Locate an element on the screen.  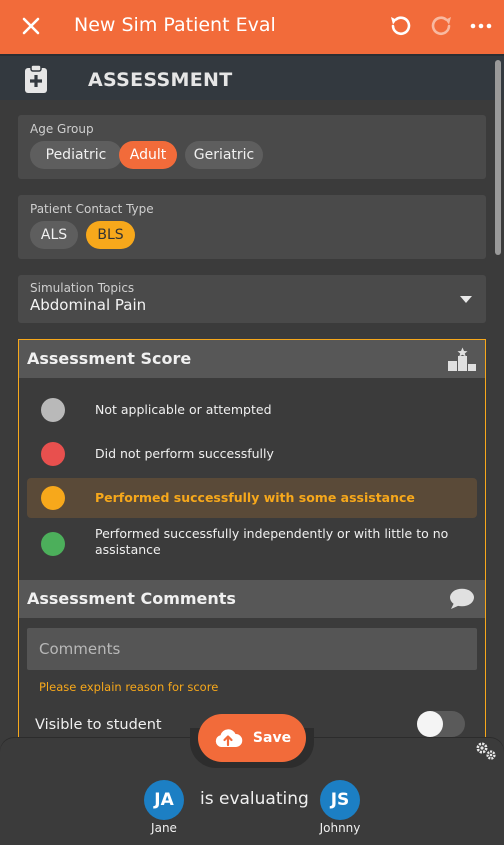
save-button-label: Save is located at coordinates (272, 738).